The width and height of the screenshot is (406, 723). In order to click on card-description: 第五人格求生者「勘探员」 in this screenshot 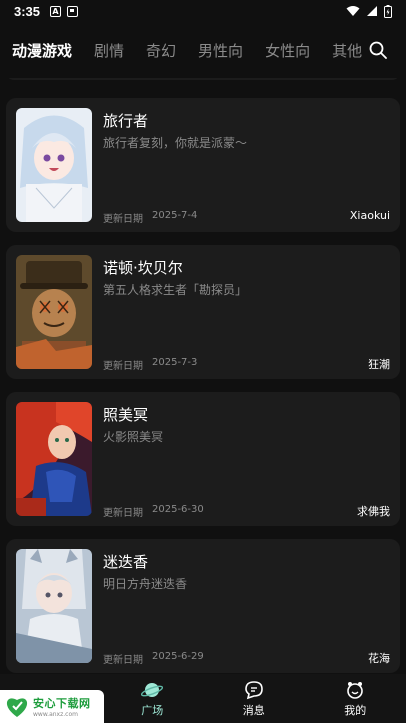, I will do `click(175, 290)`.